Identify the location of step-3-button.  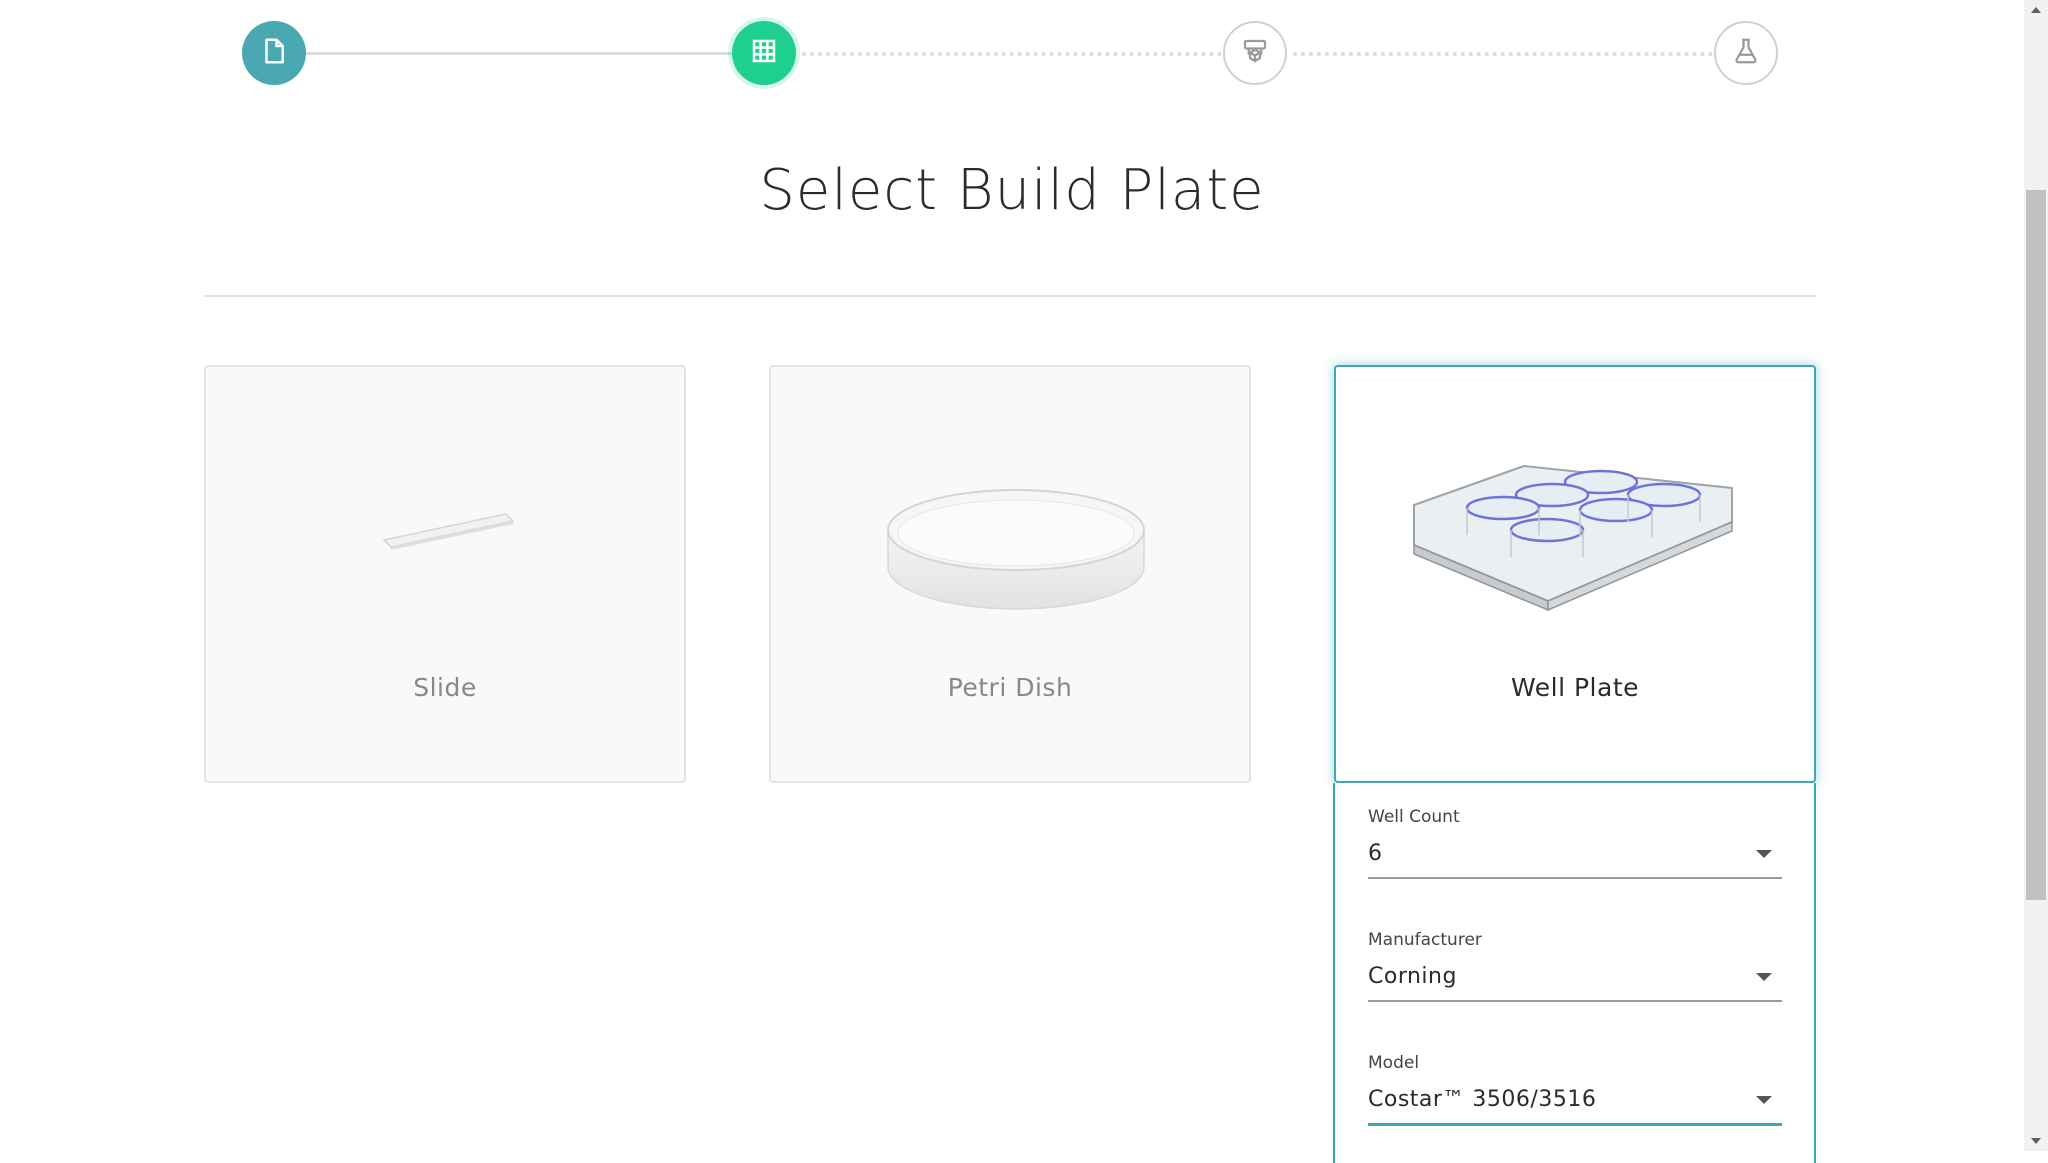
(1255, 53).